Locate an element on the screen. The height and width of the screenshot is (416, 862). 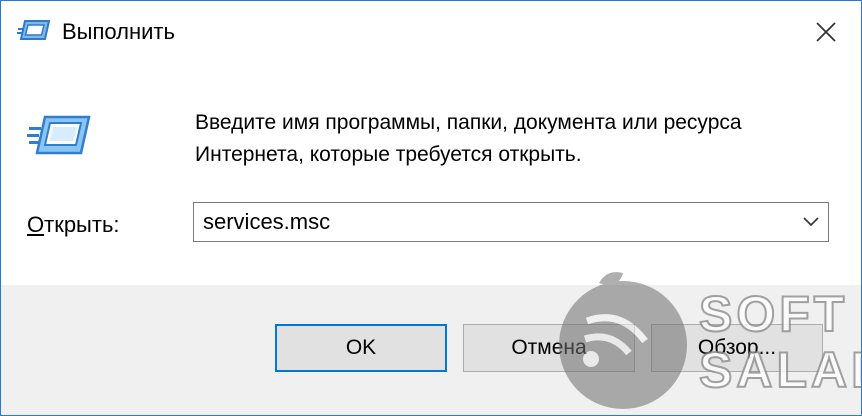
close-icon is located at coordinates (826, 32).